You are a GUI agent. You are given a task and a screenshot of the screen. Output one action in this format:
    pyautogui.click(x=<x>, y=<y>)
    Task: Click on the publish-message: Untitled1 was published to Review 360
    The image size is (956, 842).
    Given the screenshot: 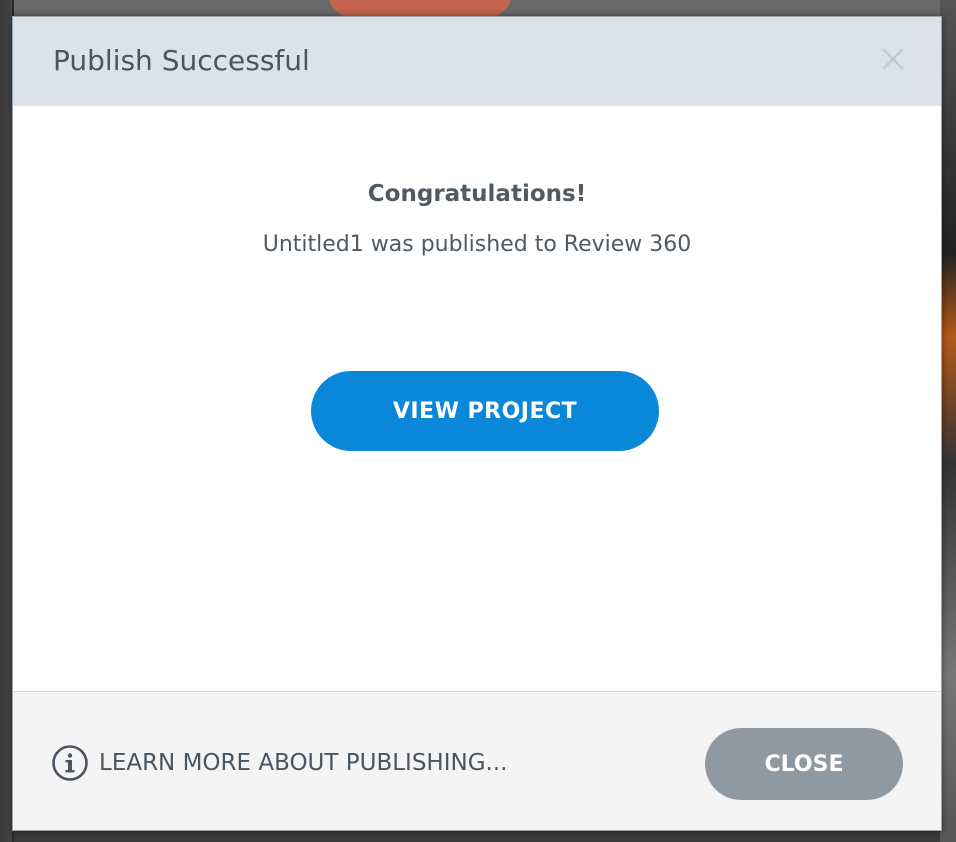 What is the action you would take?
    pyautogui.click(x=477, y=244)
    